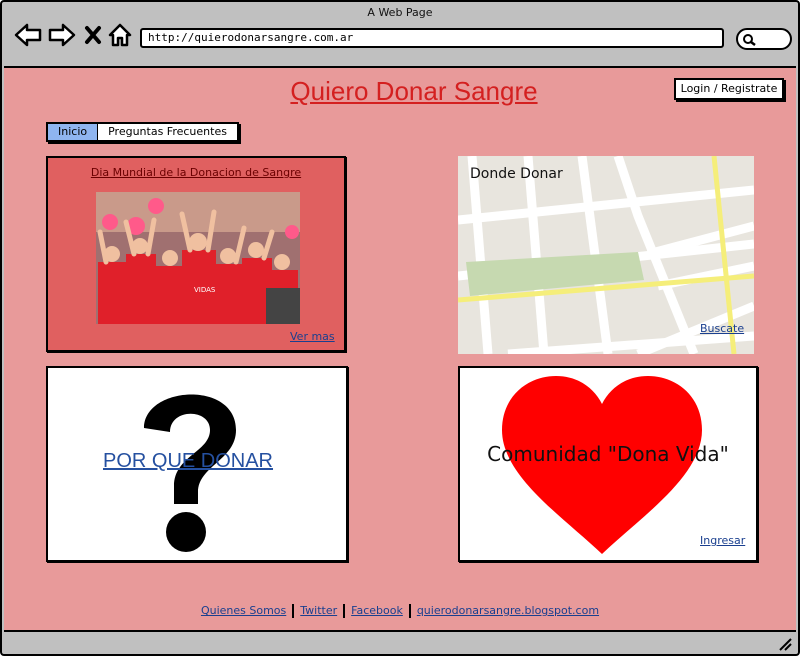 This screenshot has height=656, width=800. What do you see at coordinates (167, 132) in the screenshot?
I see `tab-preguntas-frecuentes: Preguntas Frecuentes` at bounding box center [167, 132].